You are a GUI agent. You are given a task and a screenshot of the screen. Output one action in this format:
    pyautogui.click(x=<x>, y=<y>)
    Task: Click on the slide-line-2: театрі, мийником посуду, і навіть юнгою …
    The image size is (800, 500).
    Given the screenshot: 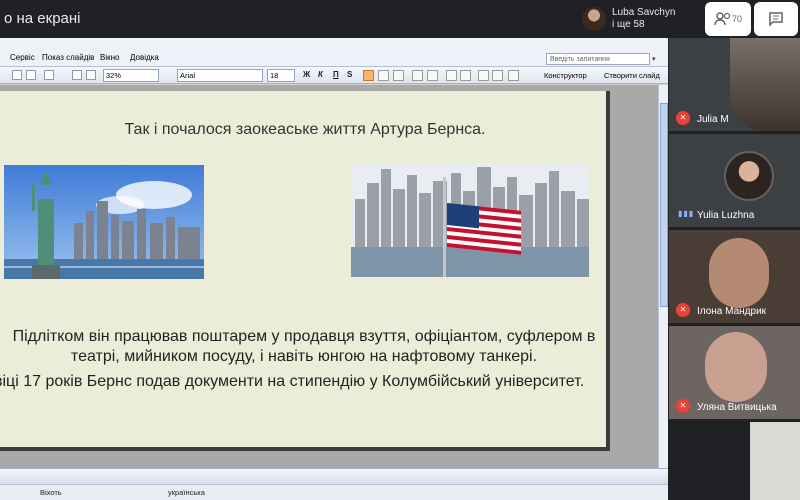 What is the action you would take?
    pyautogui.click(x=304, y=356)
    